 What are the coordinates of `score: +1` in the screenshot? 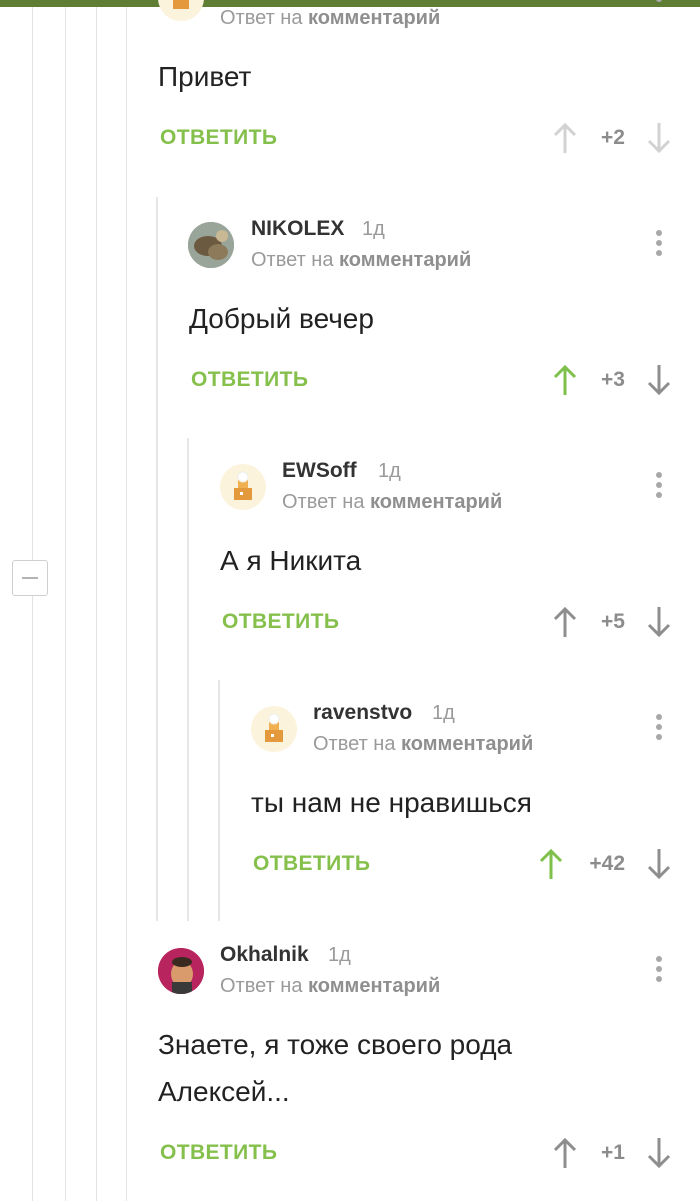 It's located at (613, 1152).